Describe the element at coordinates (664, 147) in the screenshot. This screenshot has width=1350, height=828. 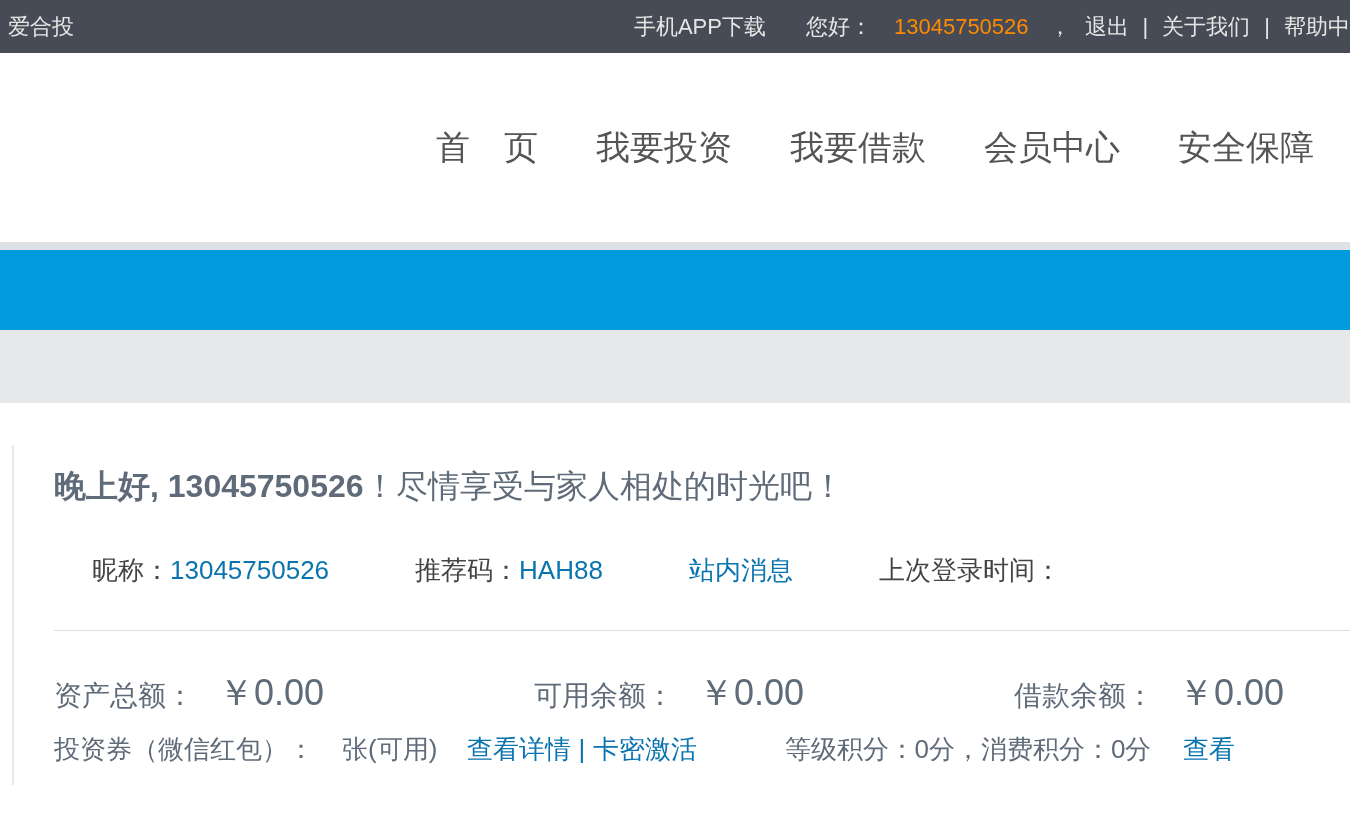
I see `nav-item: 我要投资` at that location.